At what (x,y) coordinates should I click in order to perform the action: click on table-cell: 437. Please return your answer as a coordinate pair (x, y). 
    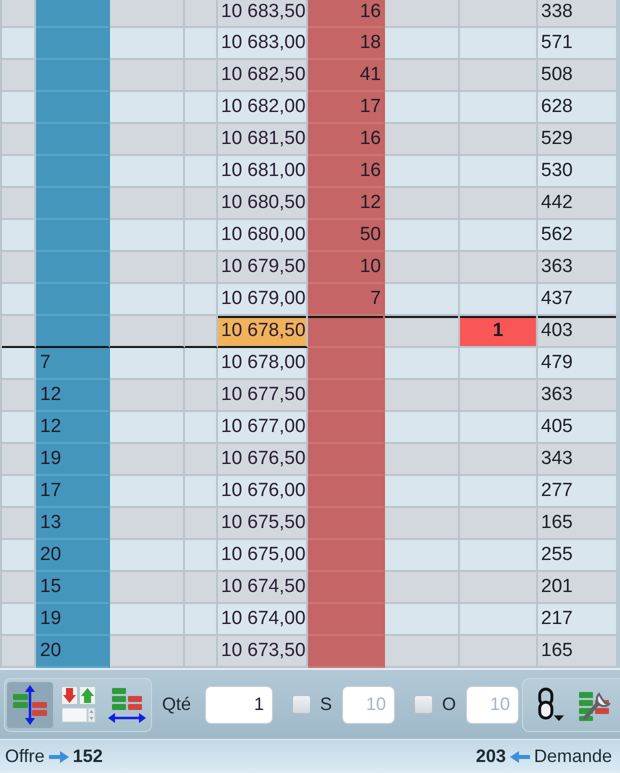
    Looking at the image, I should click on (577, 300).